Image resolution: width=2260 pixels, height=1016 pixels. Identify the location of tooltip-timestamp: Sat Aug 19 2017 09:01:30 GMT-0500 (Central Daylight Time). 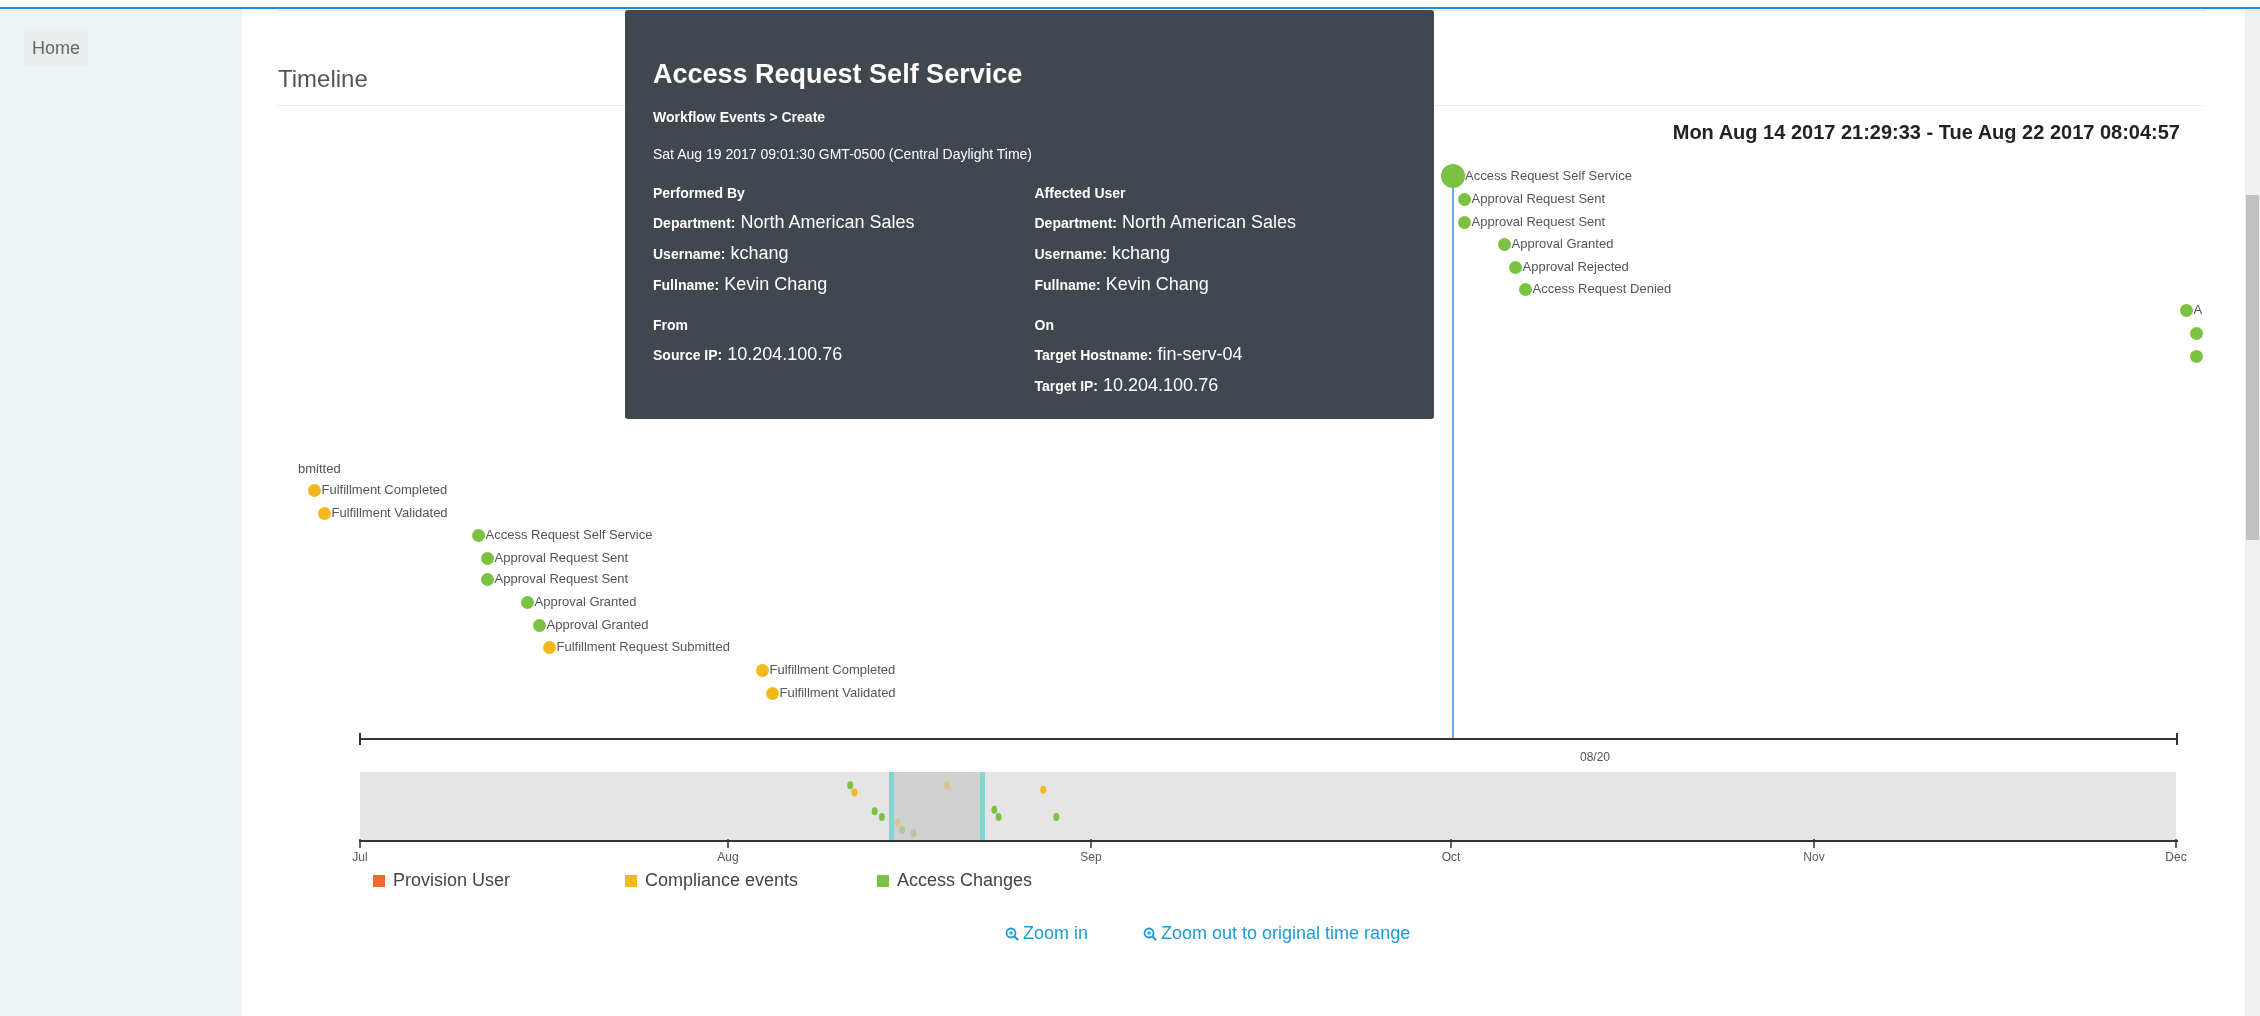
(843, 154).